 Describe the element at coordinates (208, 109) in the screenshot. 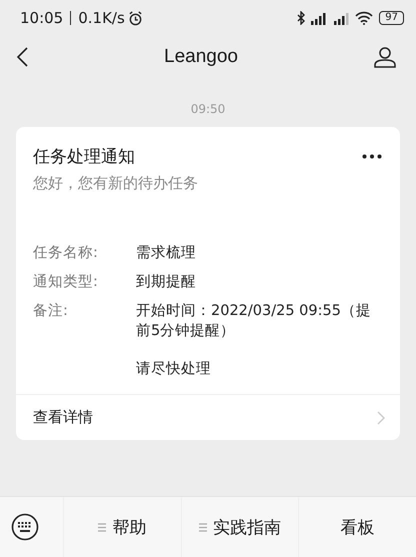

I see `message-timestamp: 09:50` at that location.